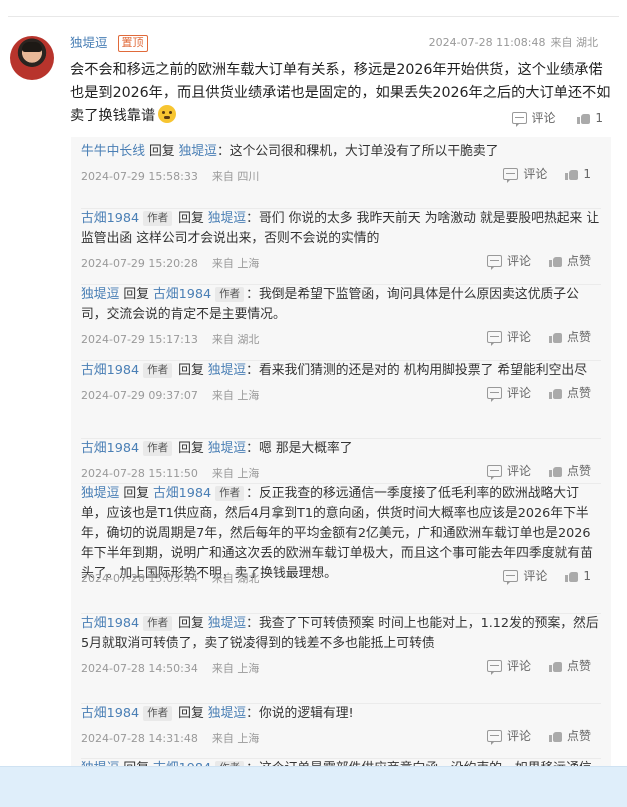 This screenshot has height=807, width=627. I want to click on main-comment-actions: 评论 1, so click(548, 119).